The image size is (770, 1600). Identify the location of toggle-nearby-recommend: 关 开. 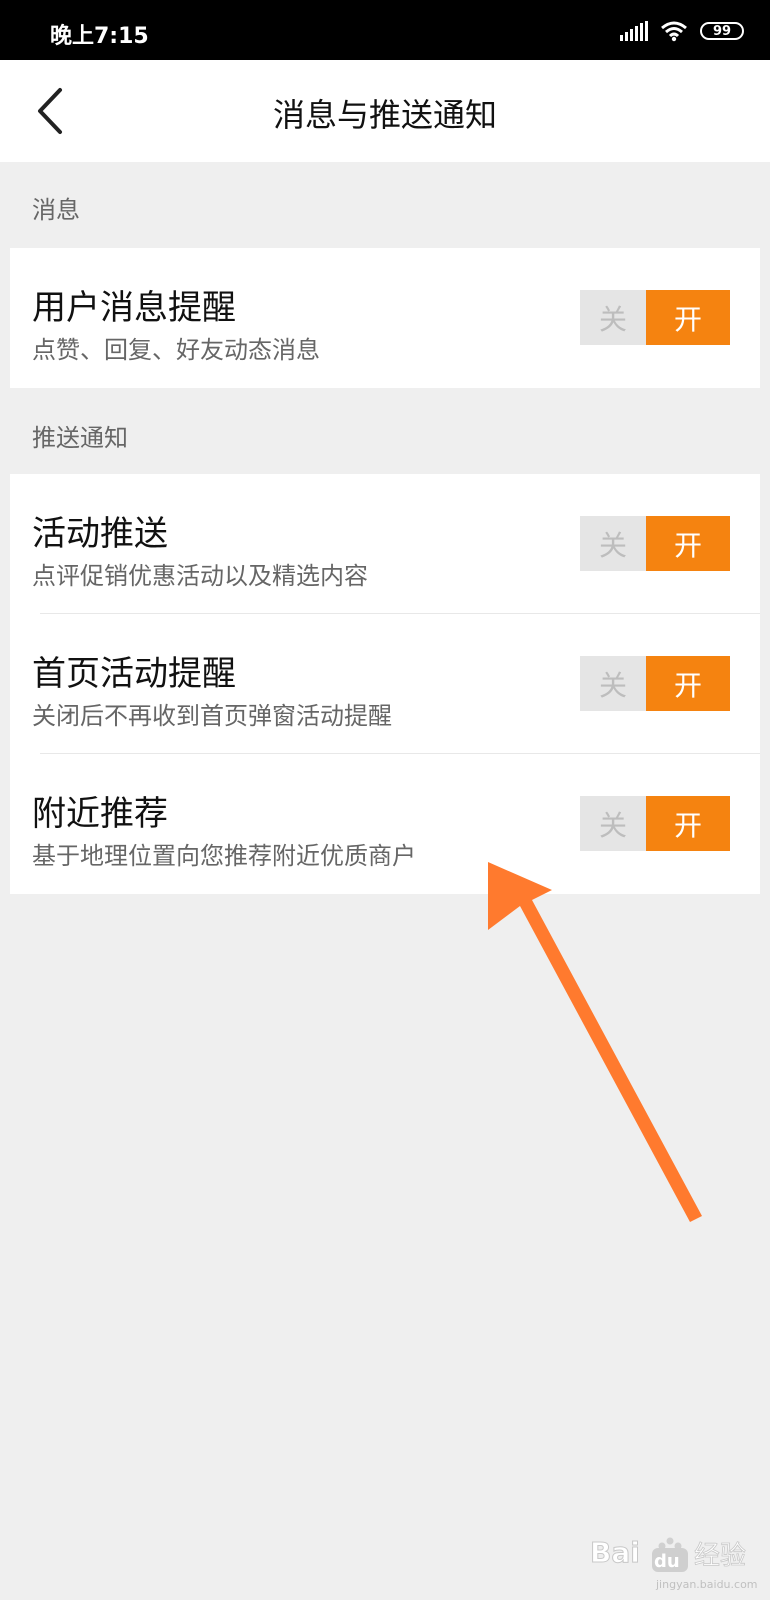
(655, 823).